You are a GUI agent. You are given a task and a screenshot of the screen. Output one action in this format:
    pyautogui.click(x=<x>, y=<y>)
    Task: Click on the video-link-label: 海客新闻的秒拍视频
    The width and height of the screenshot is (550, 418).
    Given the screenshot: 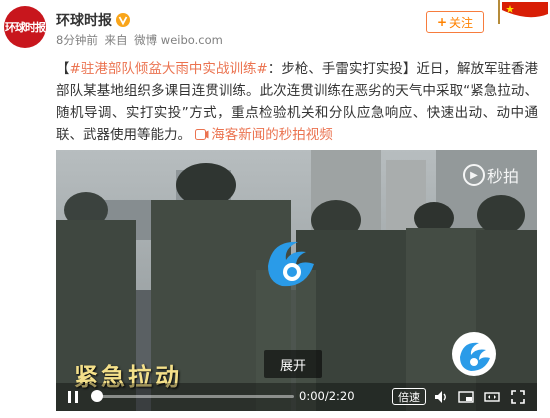 What is the action you would take?
    pyautogui.click(x=272, y=135)
    